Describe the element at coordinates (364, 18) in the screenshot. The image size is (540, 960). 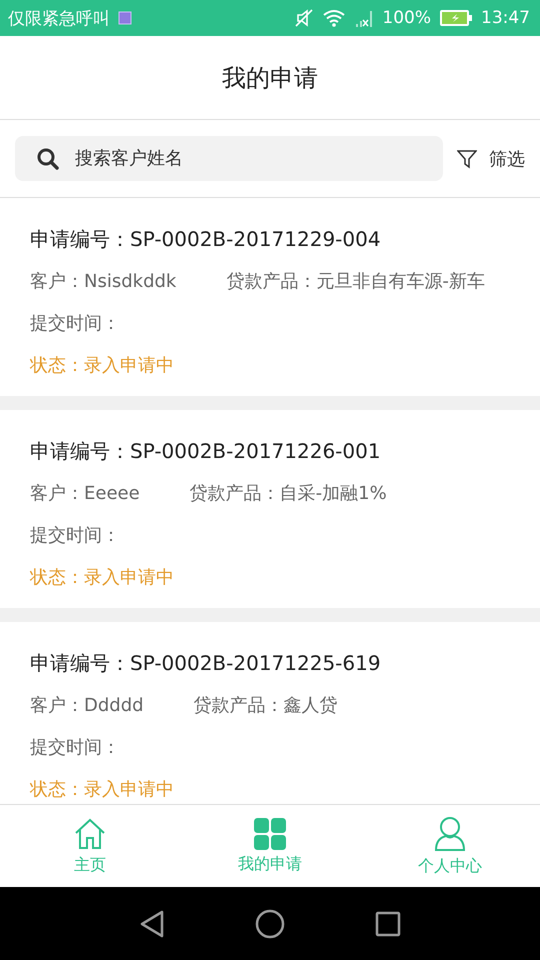
I see `signal-icon` at that location.